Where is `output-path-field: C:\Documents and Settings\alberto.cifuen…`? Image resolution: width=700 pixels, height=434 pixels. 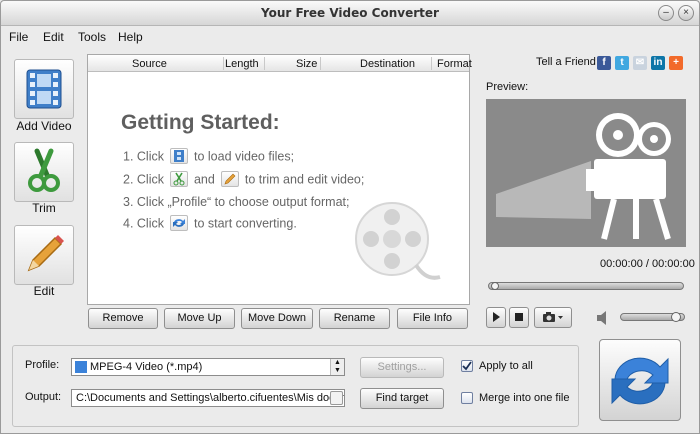
output-path-field: C:\Documents and Settings\alberto.cifuen… is located at coordinates (208, 398).